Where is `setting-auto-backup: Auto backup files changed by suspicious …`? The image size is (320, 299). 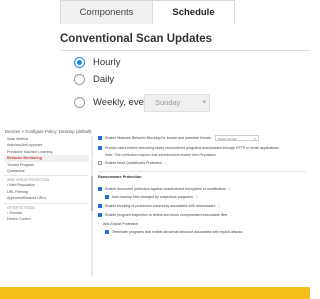
setting-auto-backup: Auto backup files changed by suspicious … is located at coordinates (151, 197).